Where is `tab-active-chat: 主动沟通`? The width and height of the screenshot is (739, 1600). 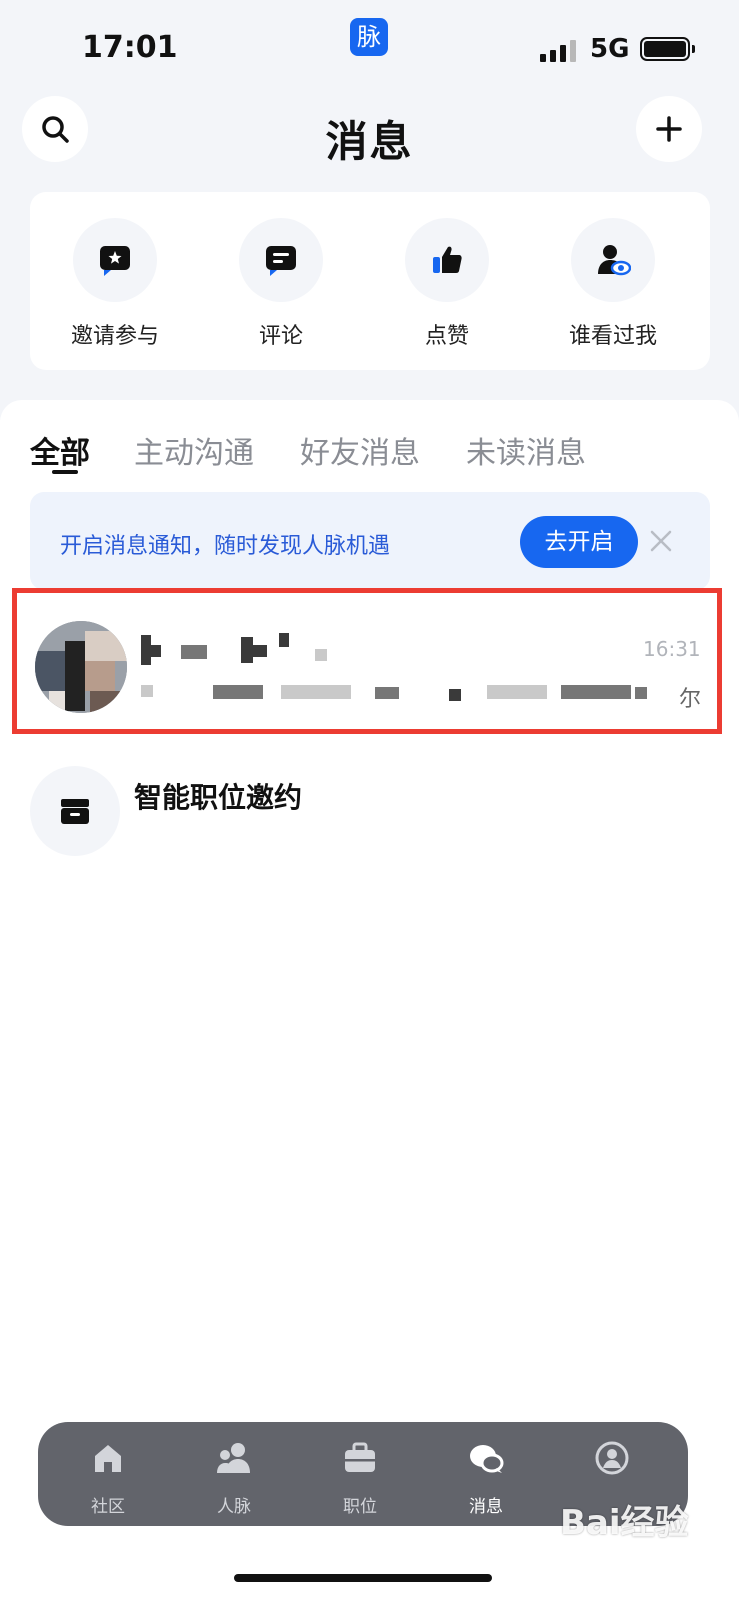
tab-active-chat: 主动沟通 is located at coordinates (194, 450).